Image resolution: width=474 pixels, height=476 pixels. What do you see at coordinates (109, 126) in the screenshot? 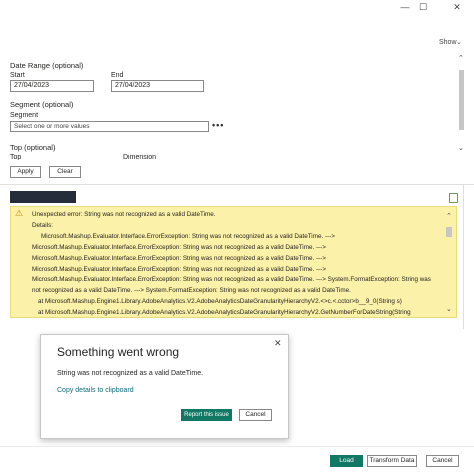
I see `segment-select: Select one or more values` at bounding box center [109, 126].